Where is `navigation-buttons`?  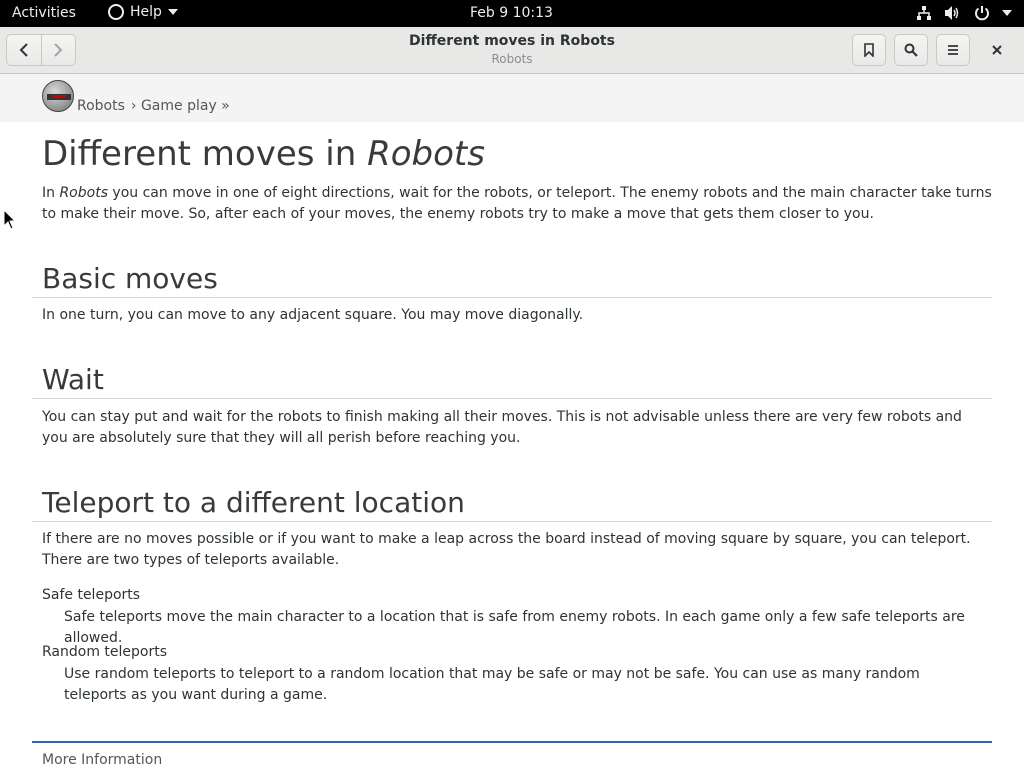 navigation-buttons is located at coordinates (41, 50).